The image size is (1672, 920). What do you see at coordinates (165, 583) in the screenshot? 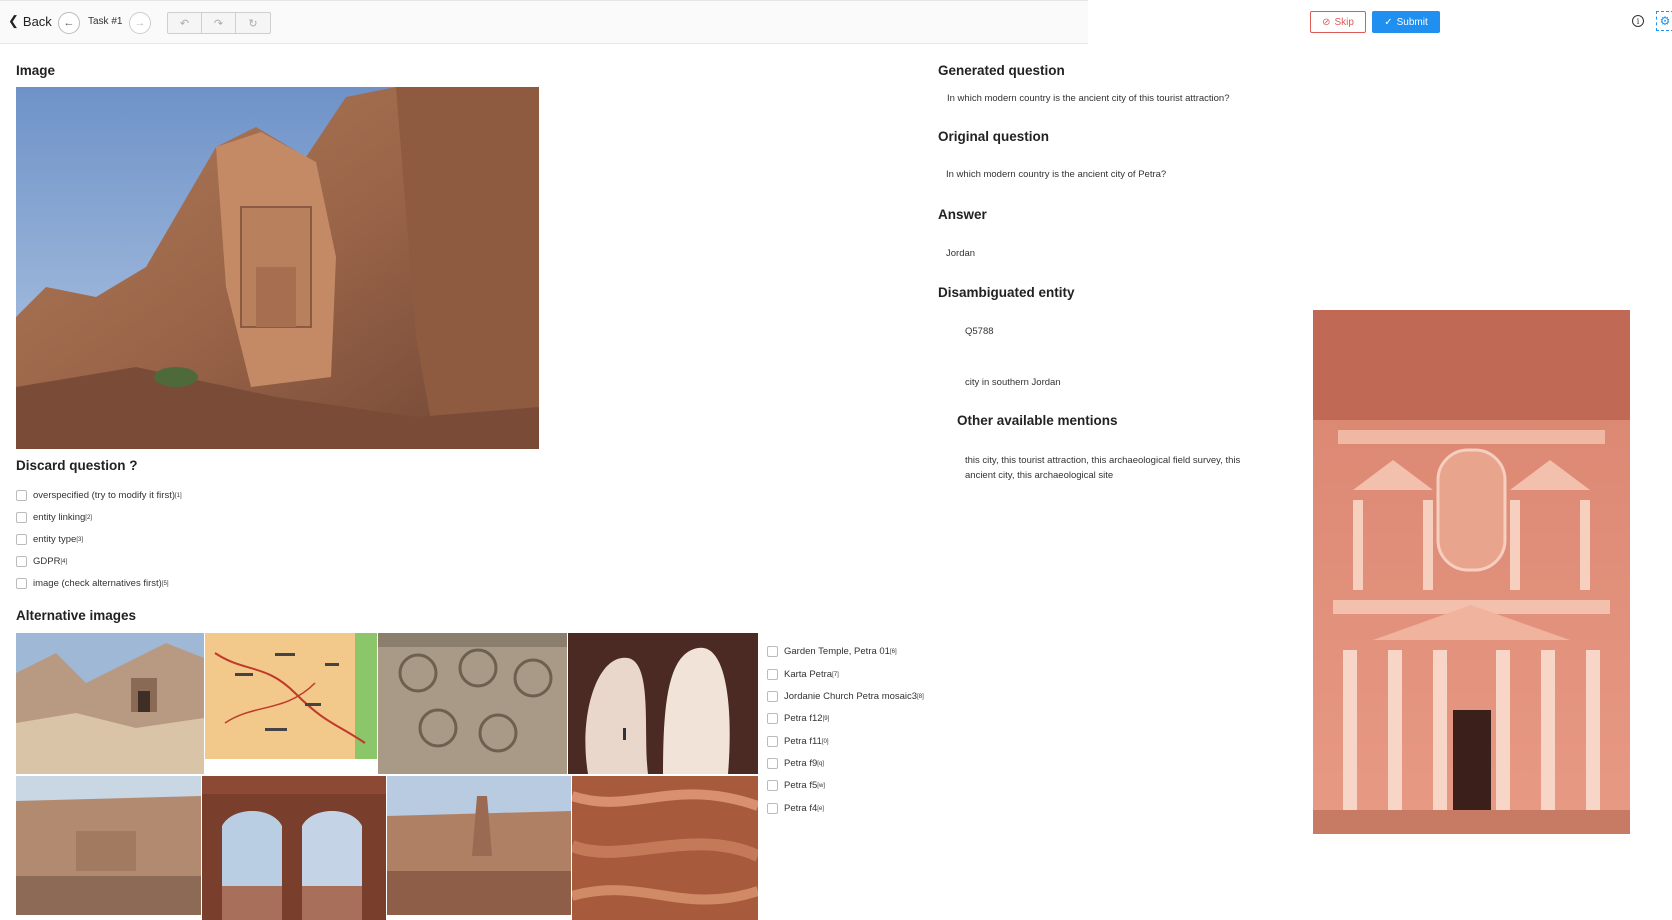
I see `hotkey-hint: [5]` at bounding box center [165, 583].